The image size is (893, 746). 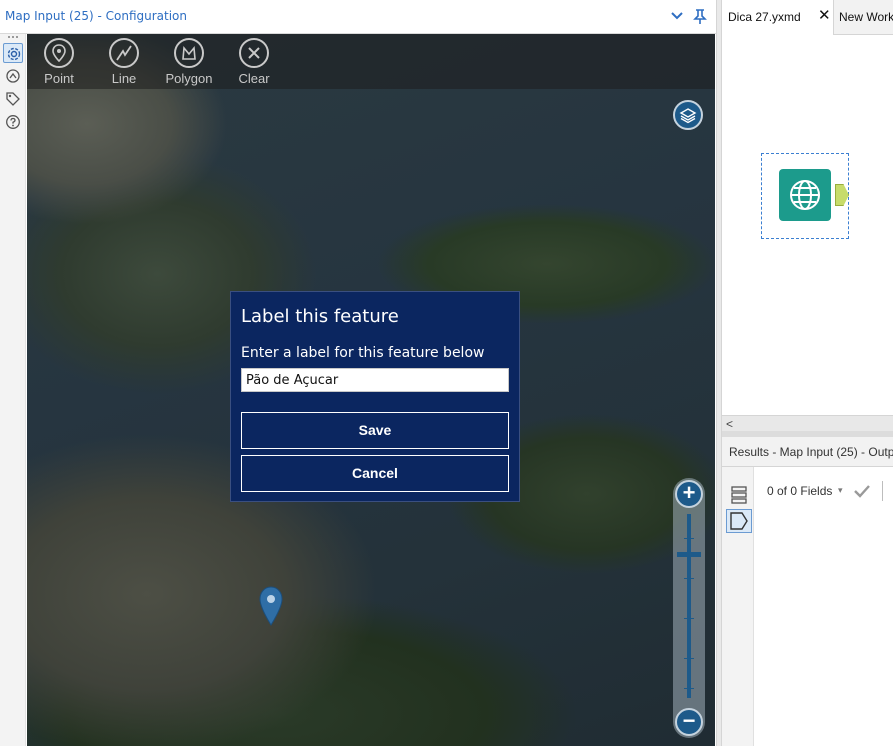 I want to click on zoom-slider-thumb, so click(x=689, y=555).